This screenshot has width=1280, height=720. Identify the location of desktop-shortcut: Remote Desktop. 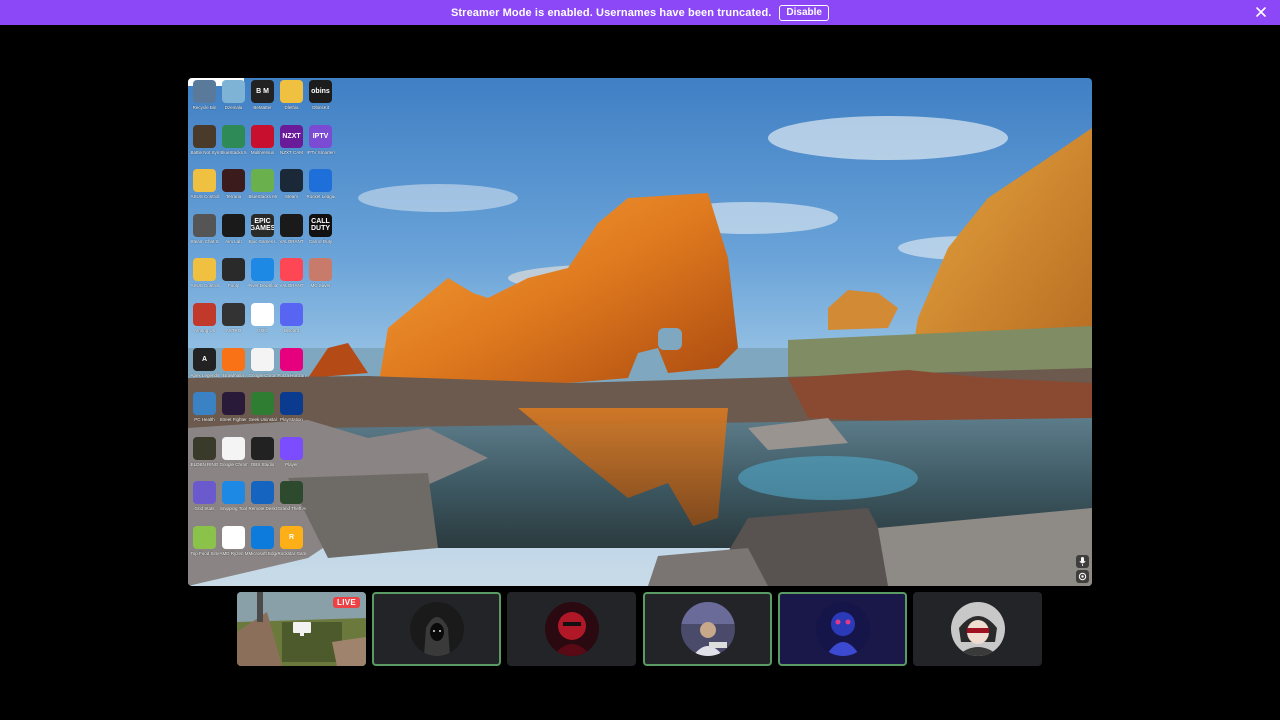
(262, 503).